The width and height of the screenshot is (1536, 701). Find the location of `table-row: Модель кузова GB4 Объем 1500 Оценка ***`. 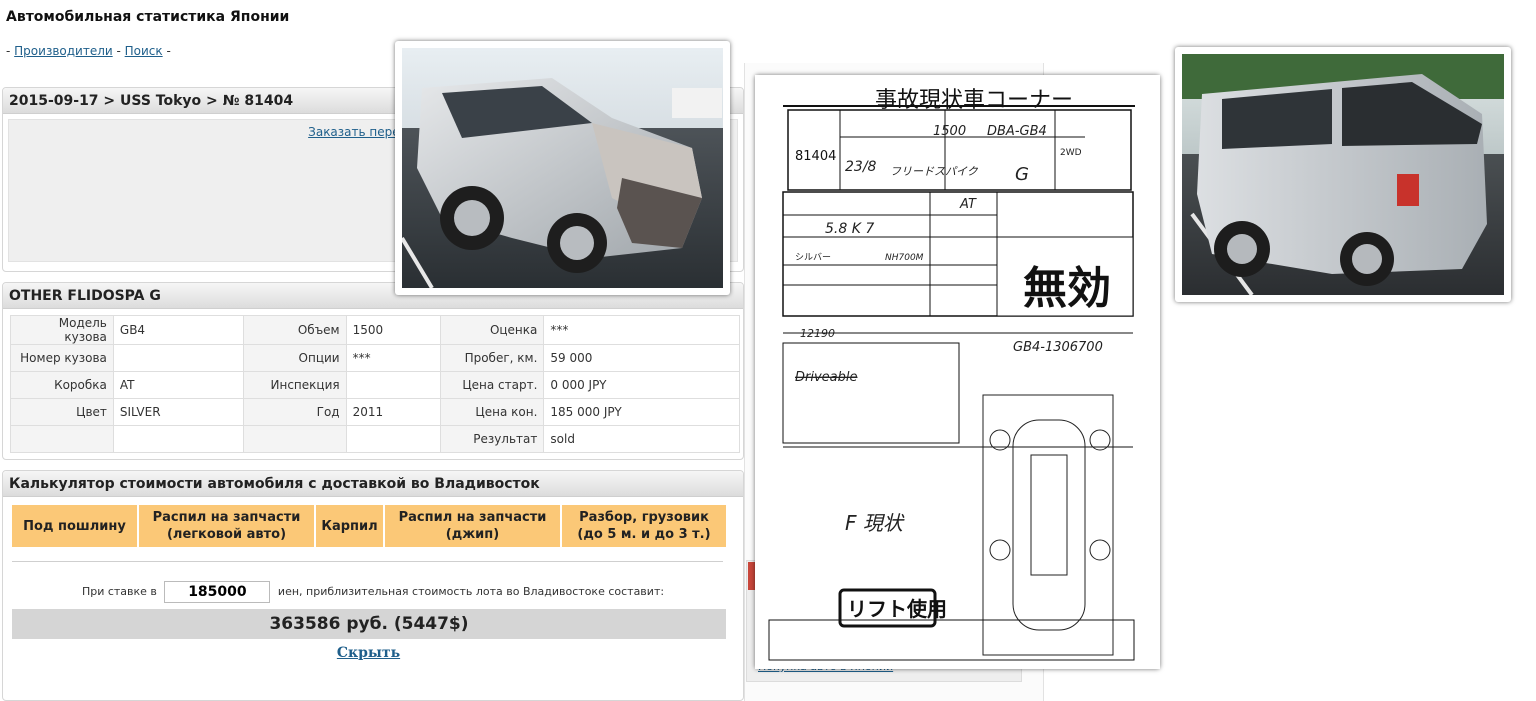

table-row: Модель кузова GB4 Объем 1500 Оценка *** is located at coordinates (375, 330).